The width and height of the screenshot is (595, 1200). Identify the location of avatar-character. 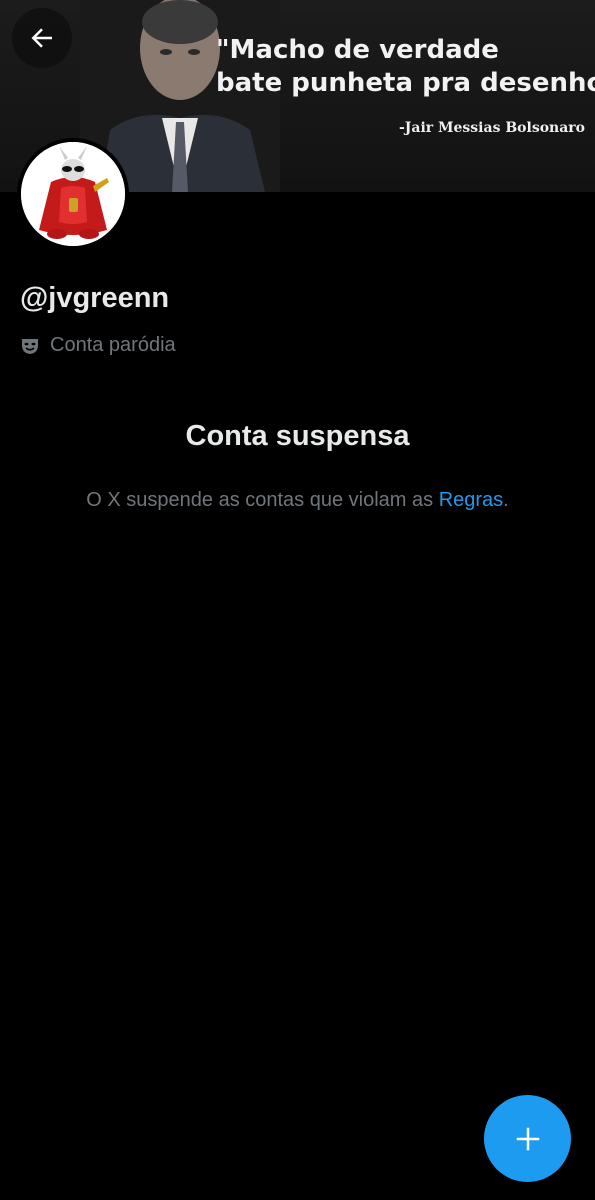
(73, 194).